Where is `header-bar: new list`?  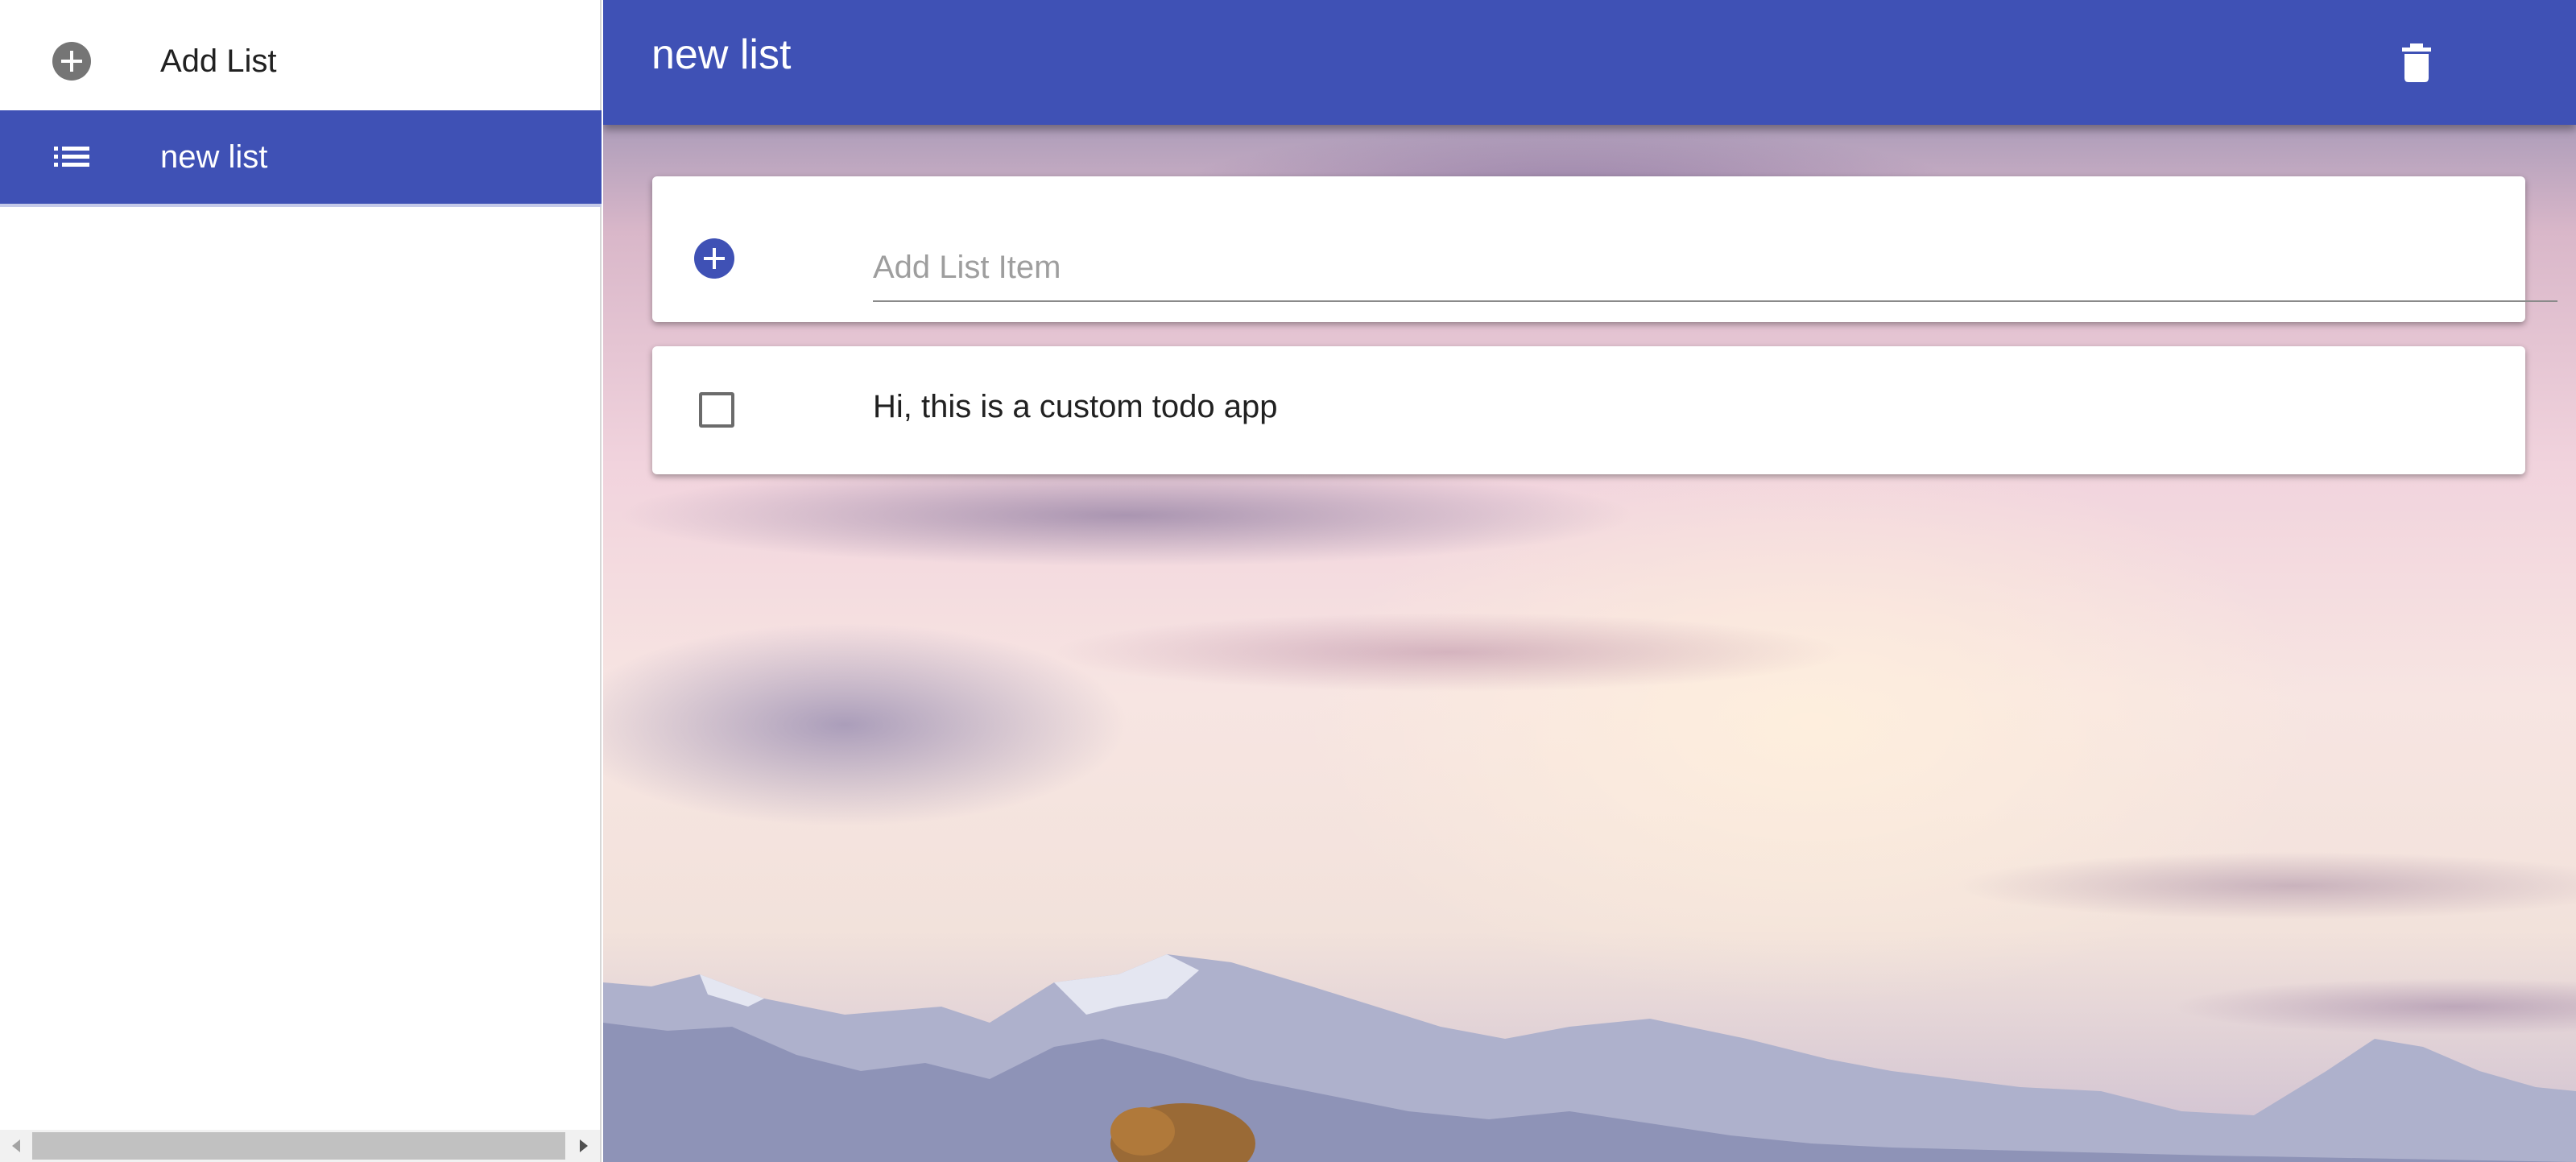 header-bar: new list is located at coordinates (1590, 62).